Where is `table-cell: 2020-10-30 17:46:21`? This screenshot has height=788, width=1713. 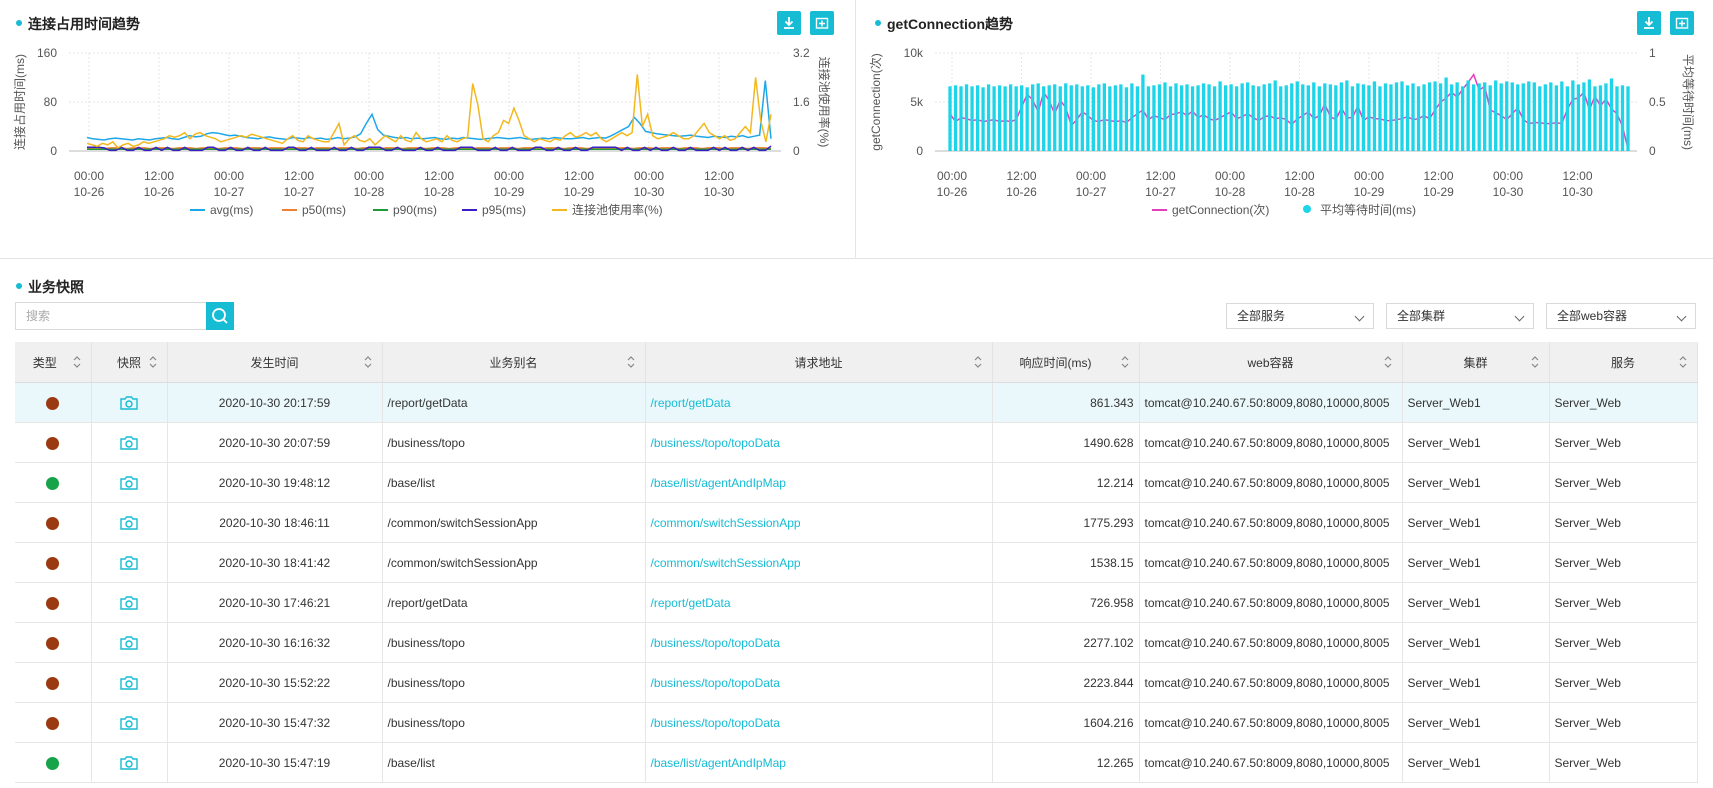
table-cell: 2020-10-30 17:46:21 is located at coordinates (275, 602).